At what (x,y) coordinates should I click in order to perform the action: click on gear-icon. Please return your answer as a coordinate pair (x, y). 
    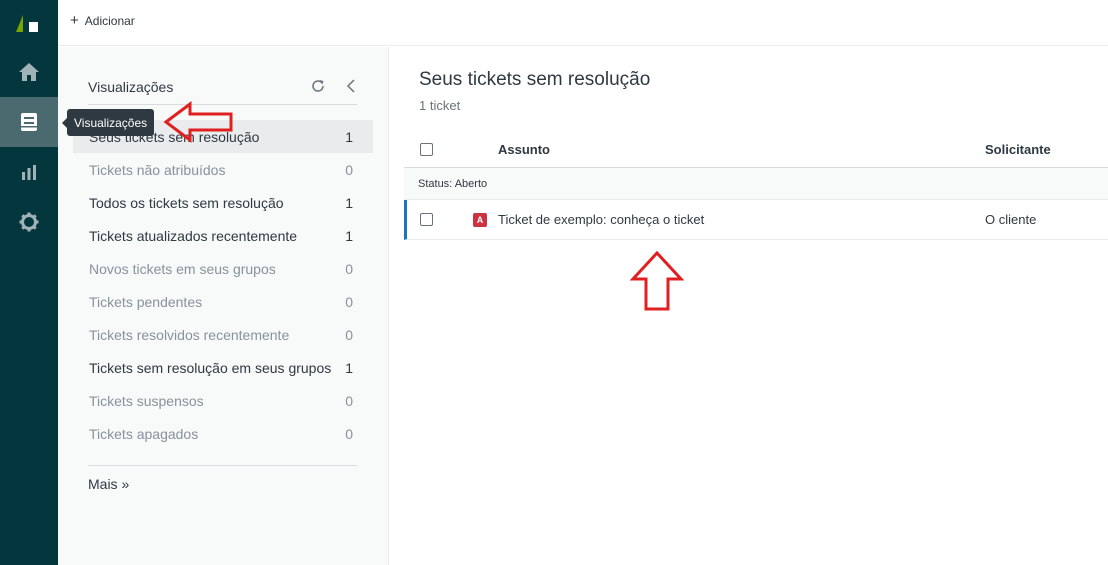
    Looking at the image, I should click on (29, 222).